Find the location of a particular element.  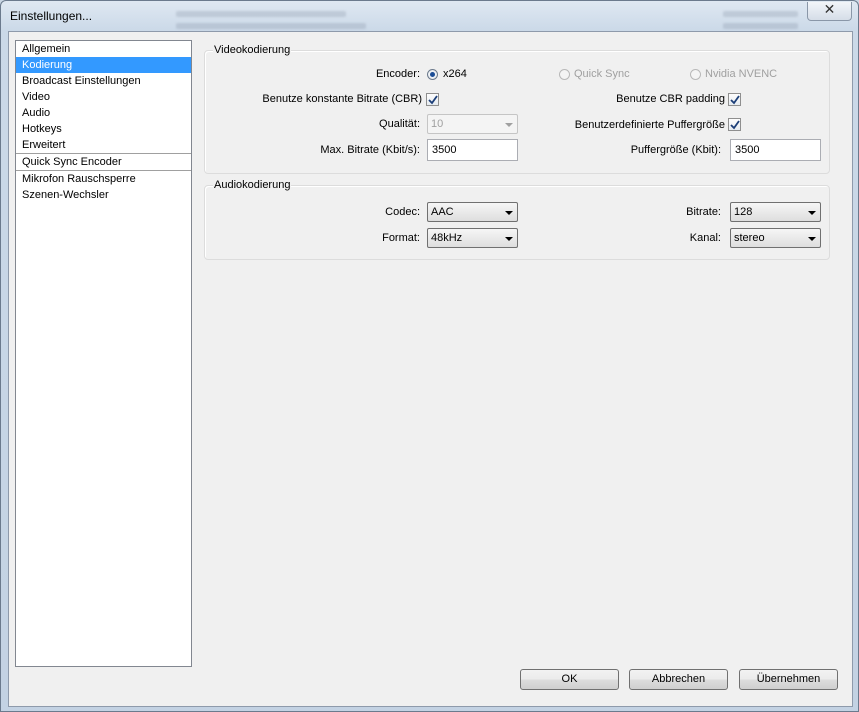

custom-buffer-label: Benutzerdefinierte Puffergröße is located at coordinates (649, 125).